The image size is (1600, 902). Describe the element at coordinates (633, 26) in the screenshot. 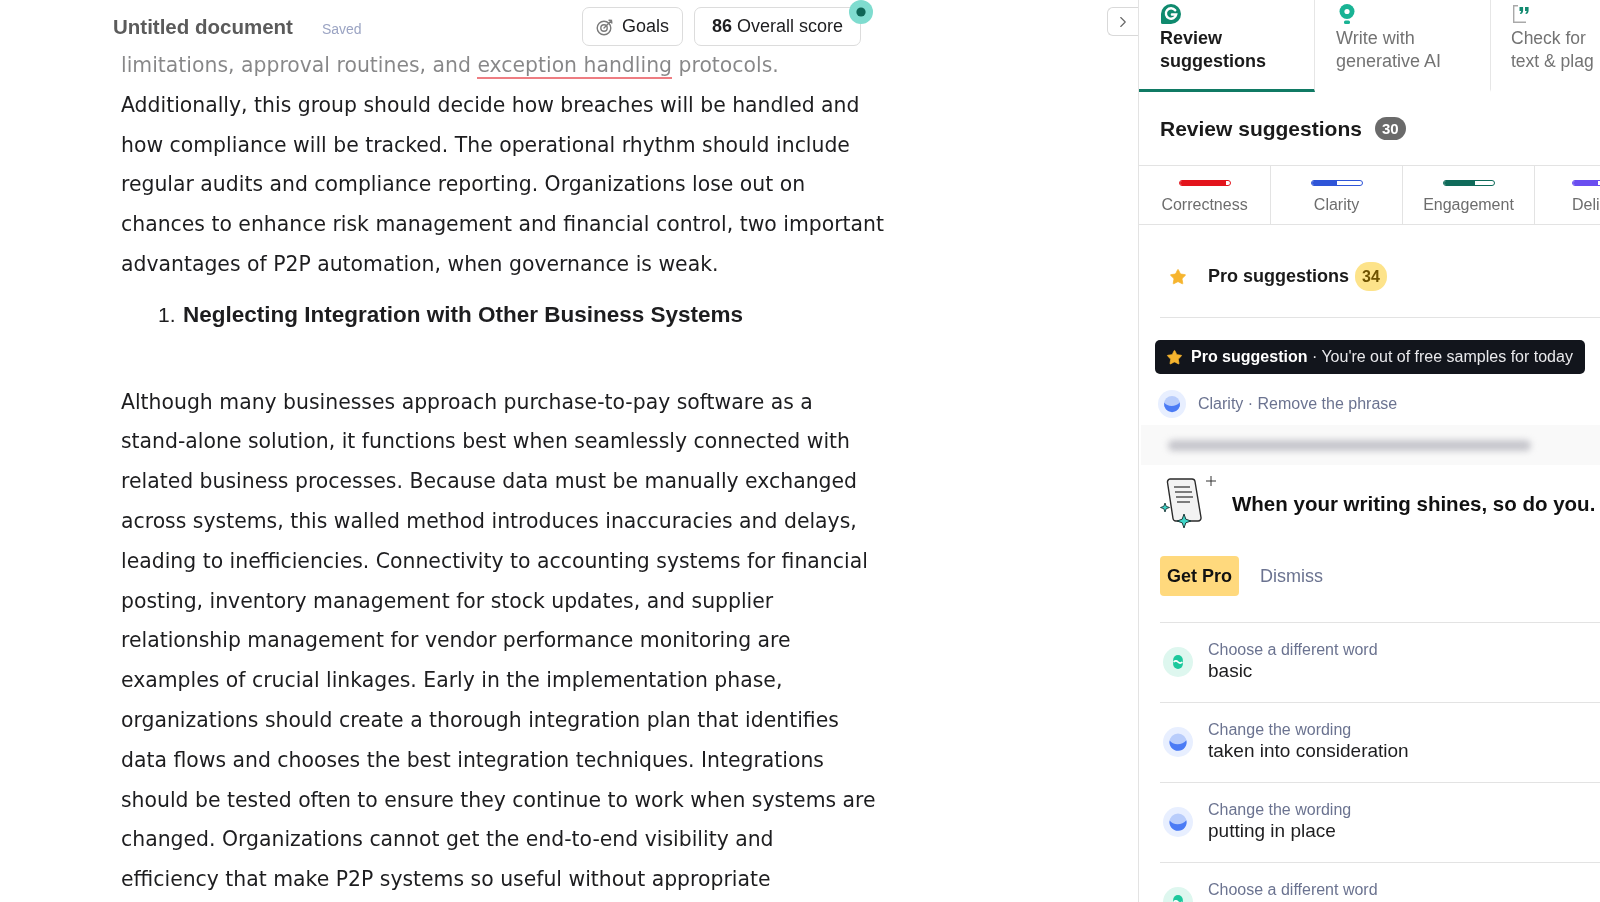

I see `goals-button: Goals` at that location.